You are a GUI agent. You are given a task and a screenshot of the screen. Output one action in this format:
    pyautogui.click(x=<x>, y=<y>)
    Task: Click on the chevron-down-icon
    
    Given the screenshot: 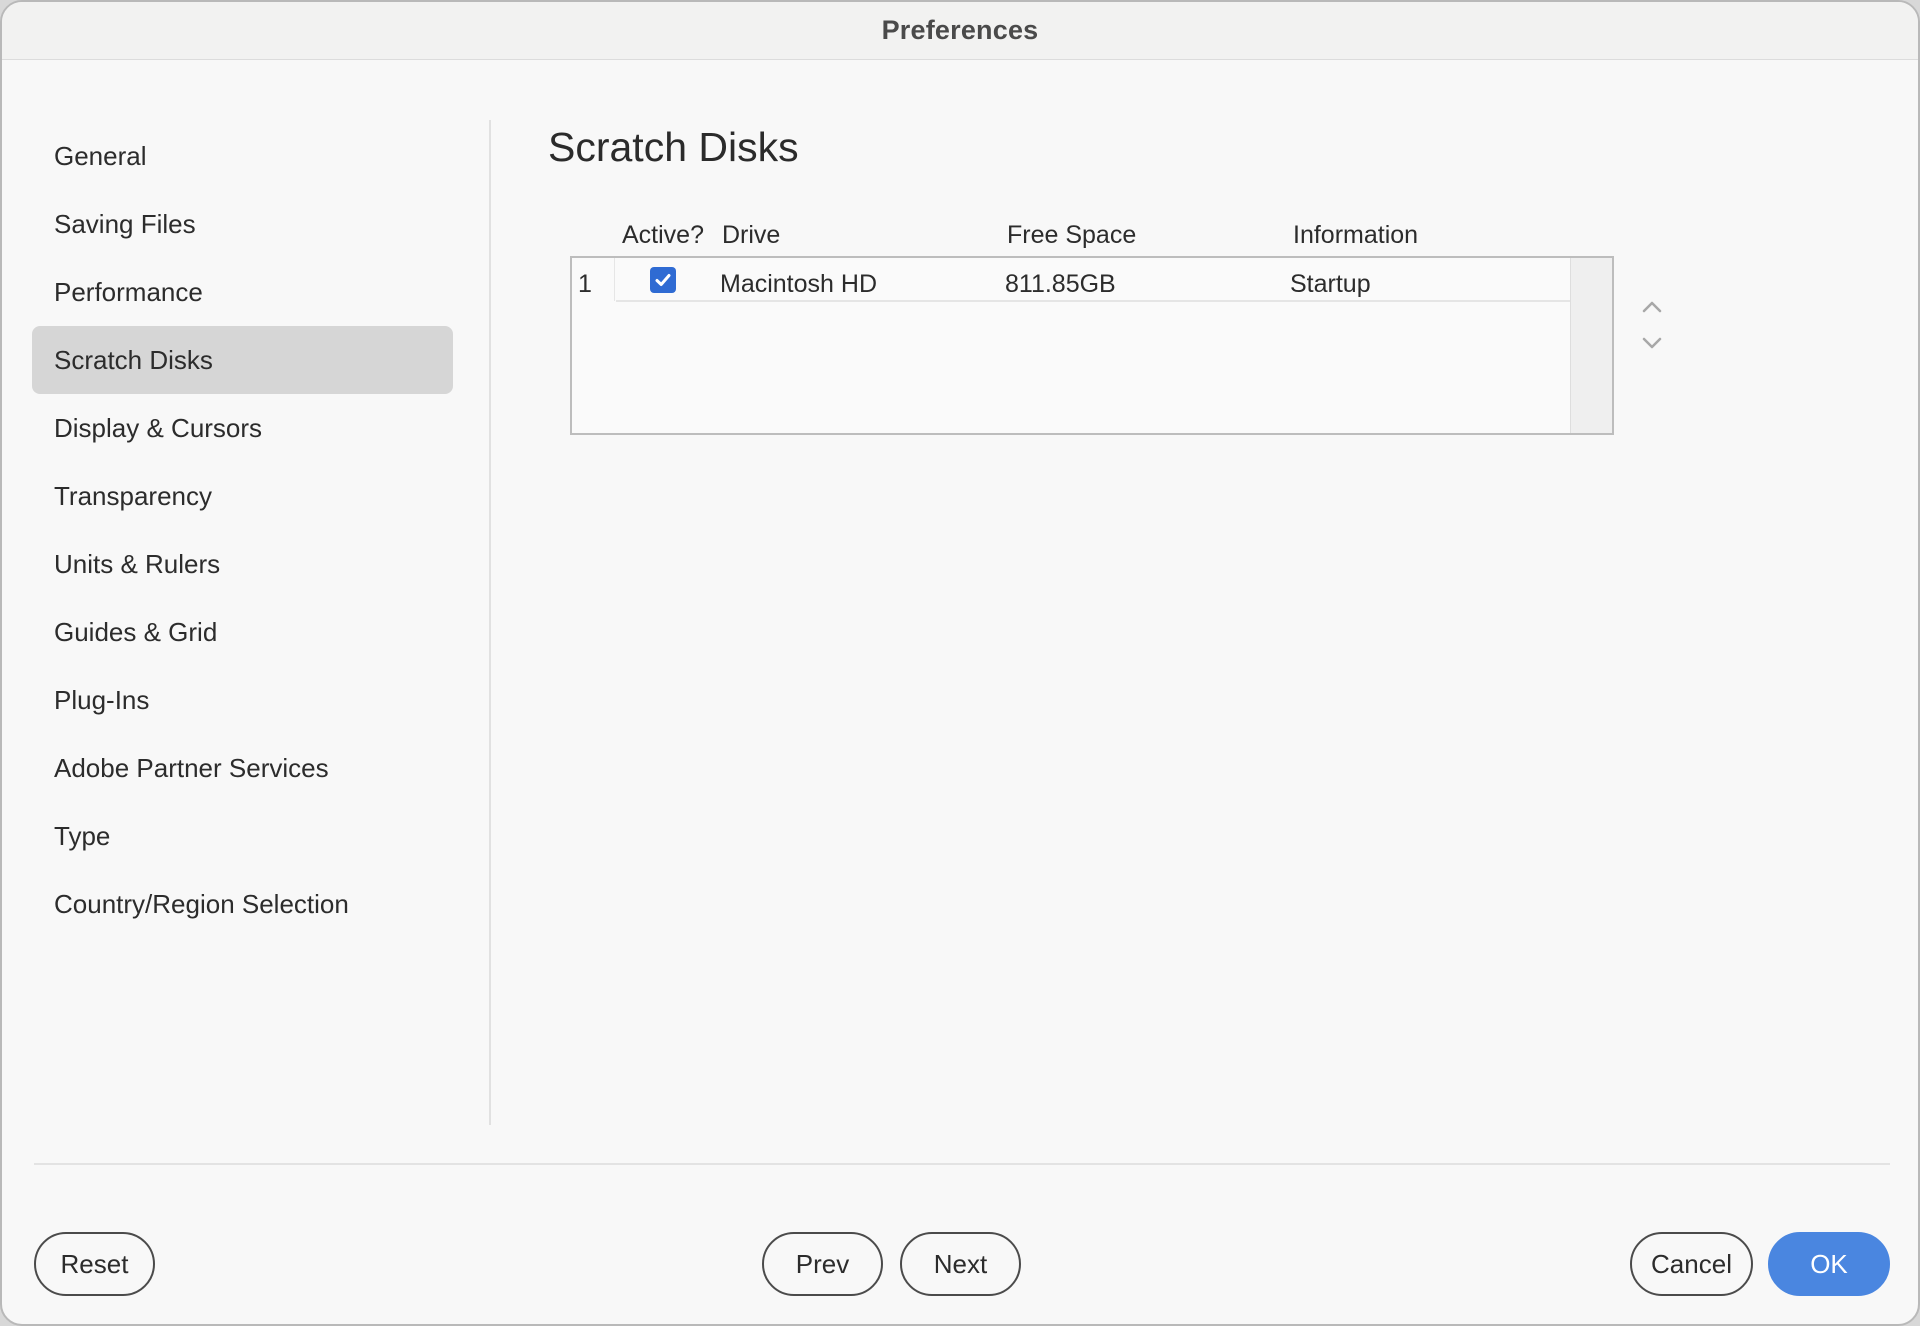 What is the action you would take?
    pyautogui.click(x=1652, y=343)
    